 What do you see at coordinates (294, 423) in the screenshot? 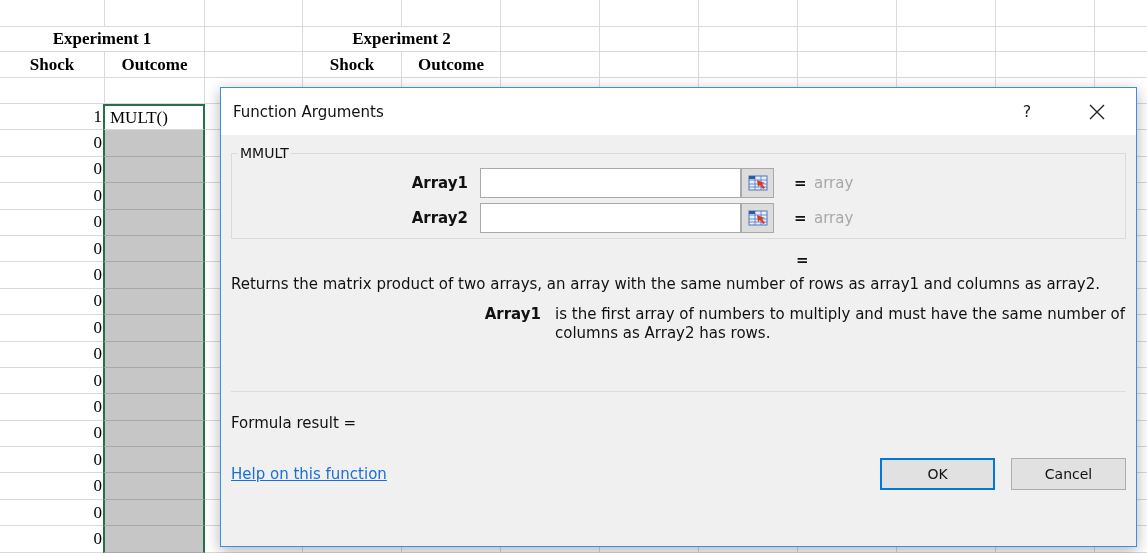
I see `formula-result: Formula result =` at bounding box center [294, 423].